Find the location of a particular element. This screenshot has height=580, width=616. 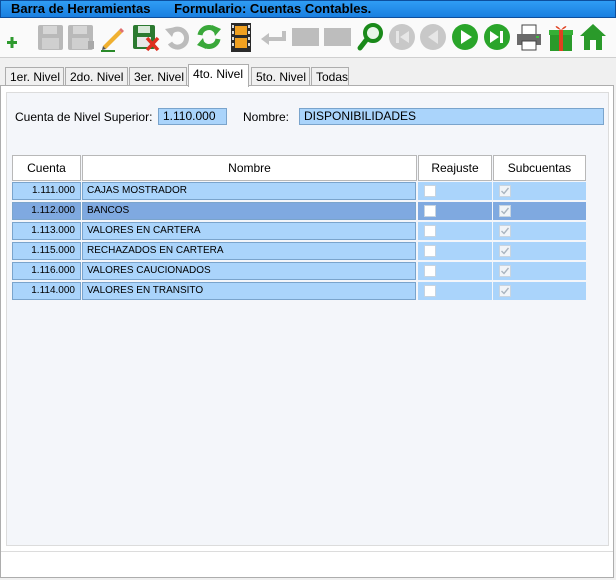

add-button is located at coordinates (19, 37).